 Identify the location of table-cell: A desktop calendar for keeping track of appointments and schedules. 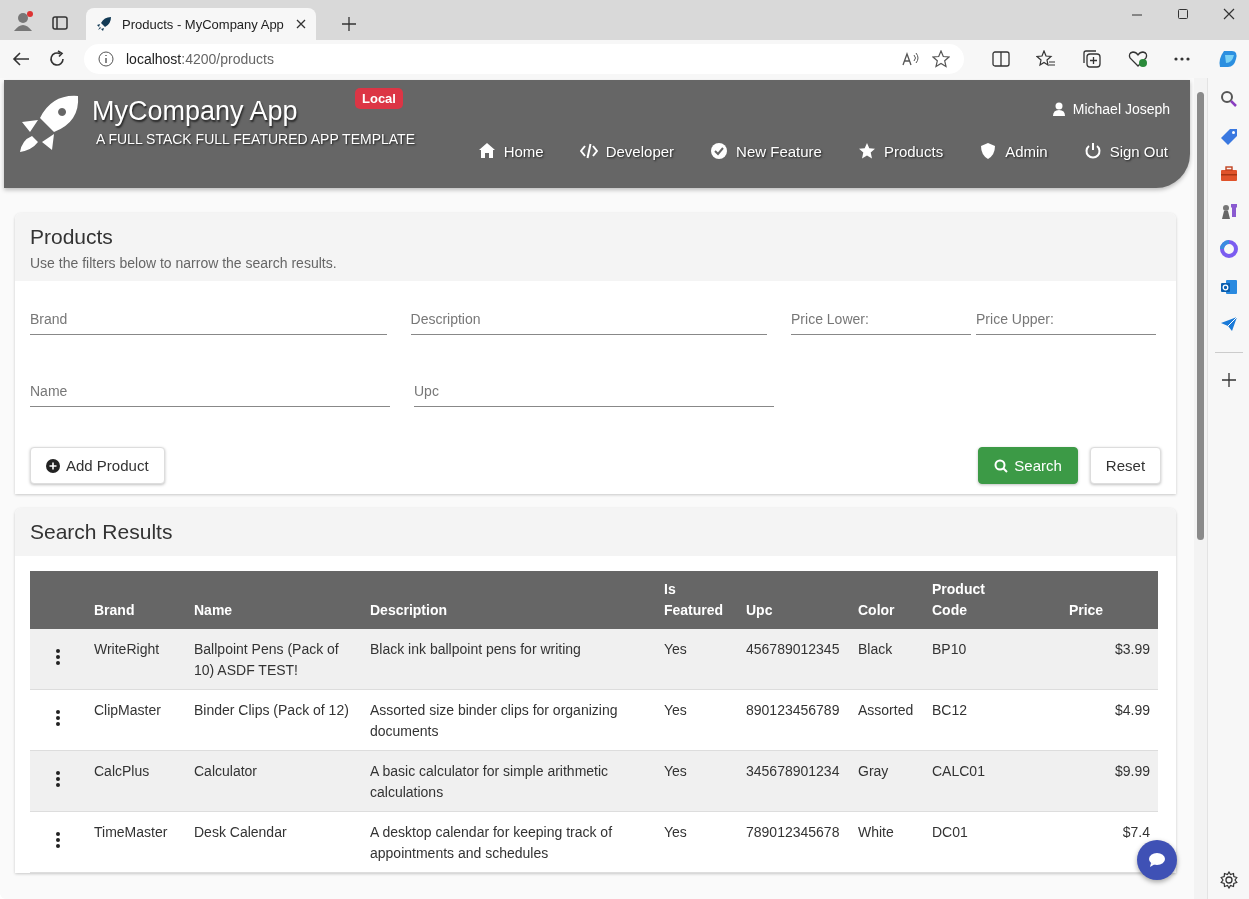
(509, 842).